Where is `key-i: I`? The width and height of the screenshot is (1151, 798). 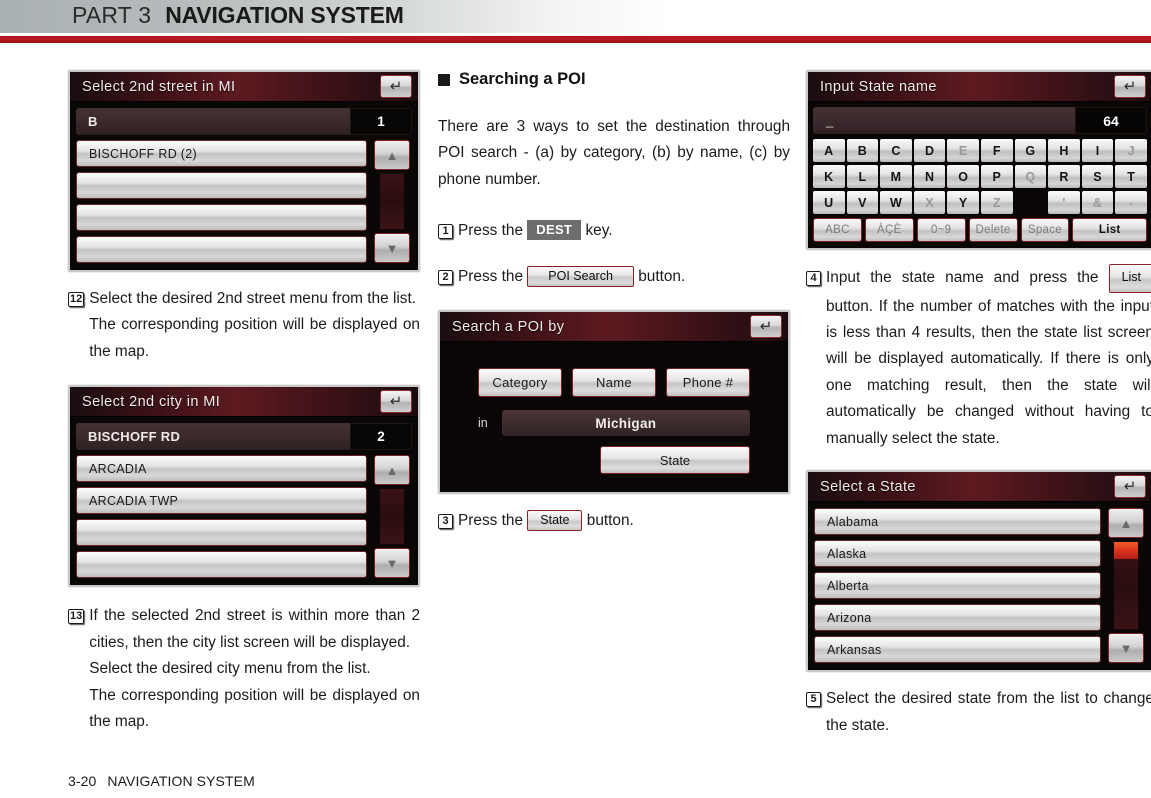 key-i: I is located at coordinates (1097, 150).